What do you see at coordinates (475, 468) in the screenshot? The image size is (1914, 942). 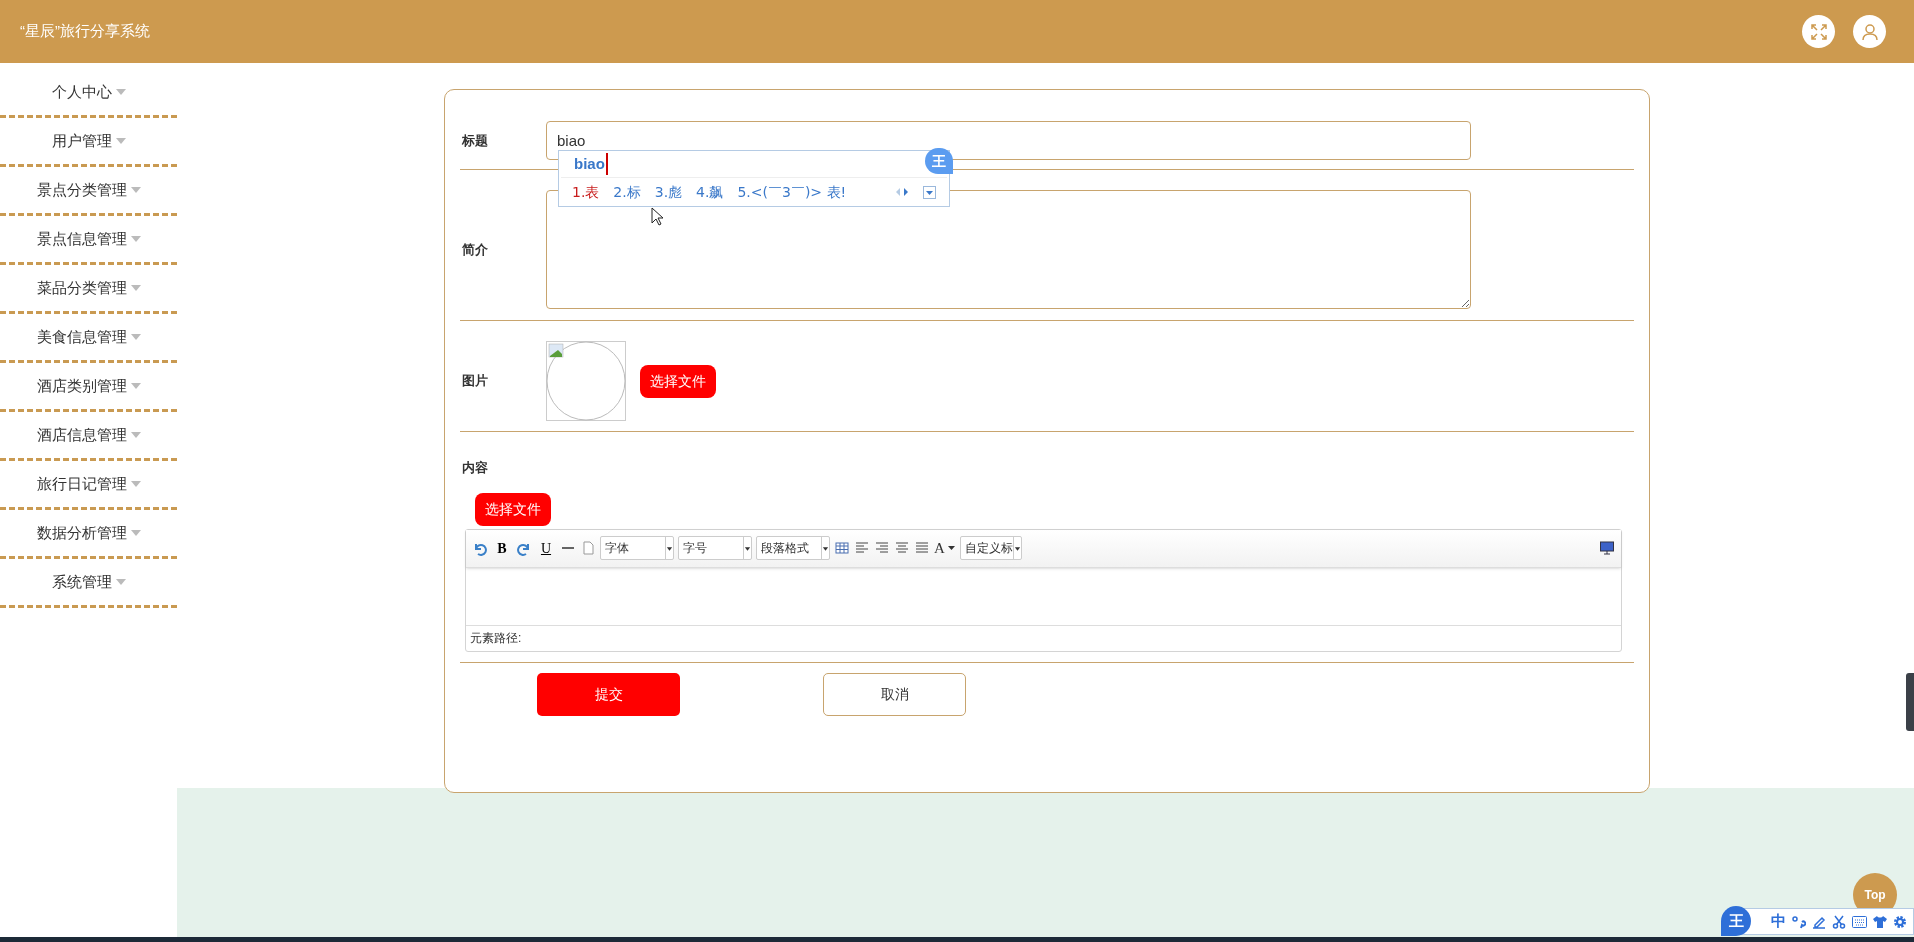 I see `field-label: 内容` at bounding box center [475, 468].